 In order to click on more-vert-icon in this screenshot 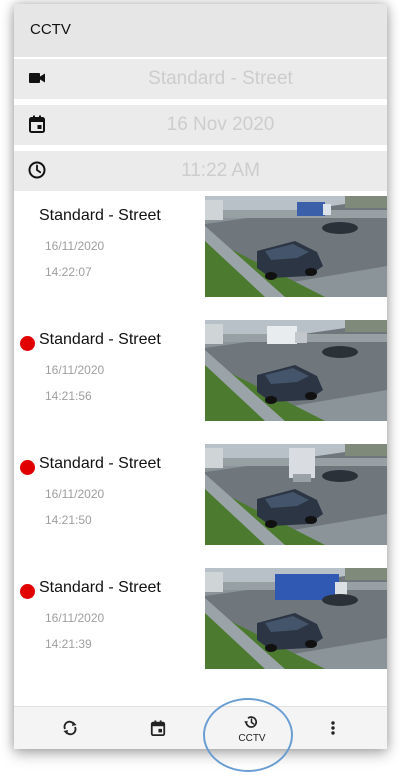, I will do `click(333, 728)`.